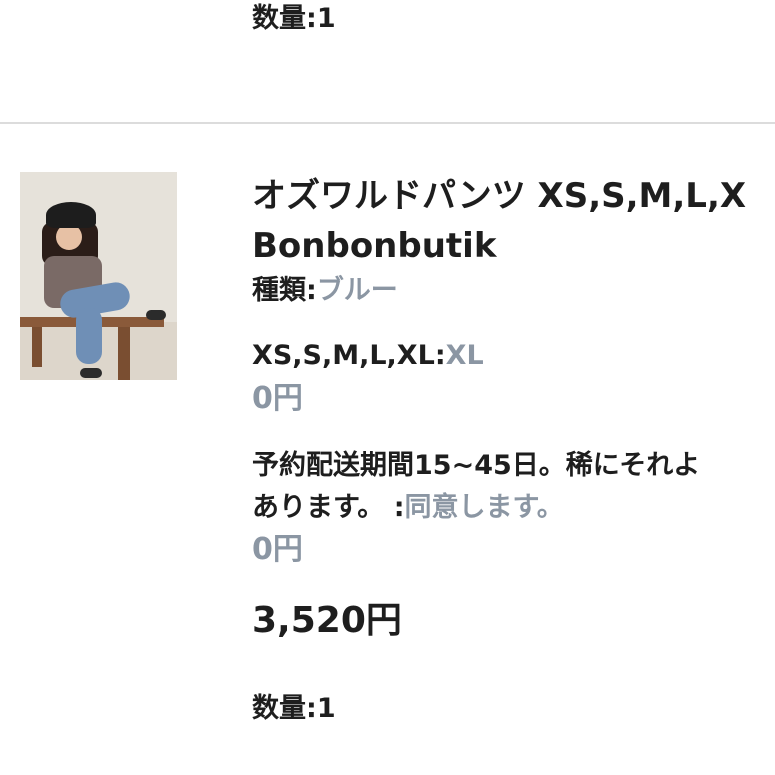  Describe the element at coordinates (89, 336) in the screenshot. I see `child-pants` at that location.